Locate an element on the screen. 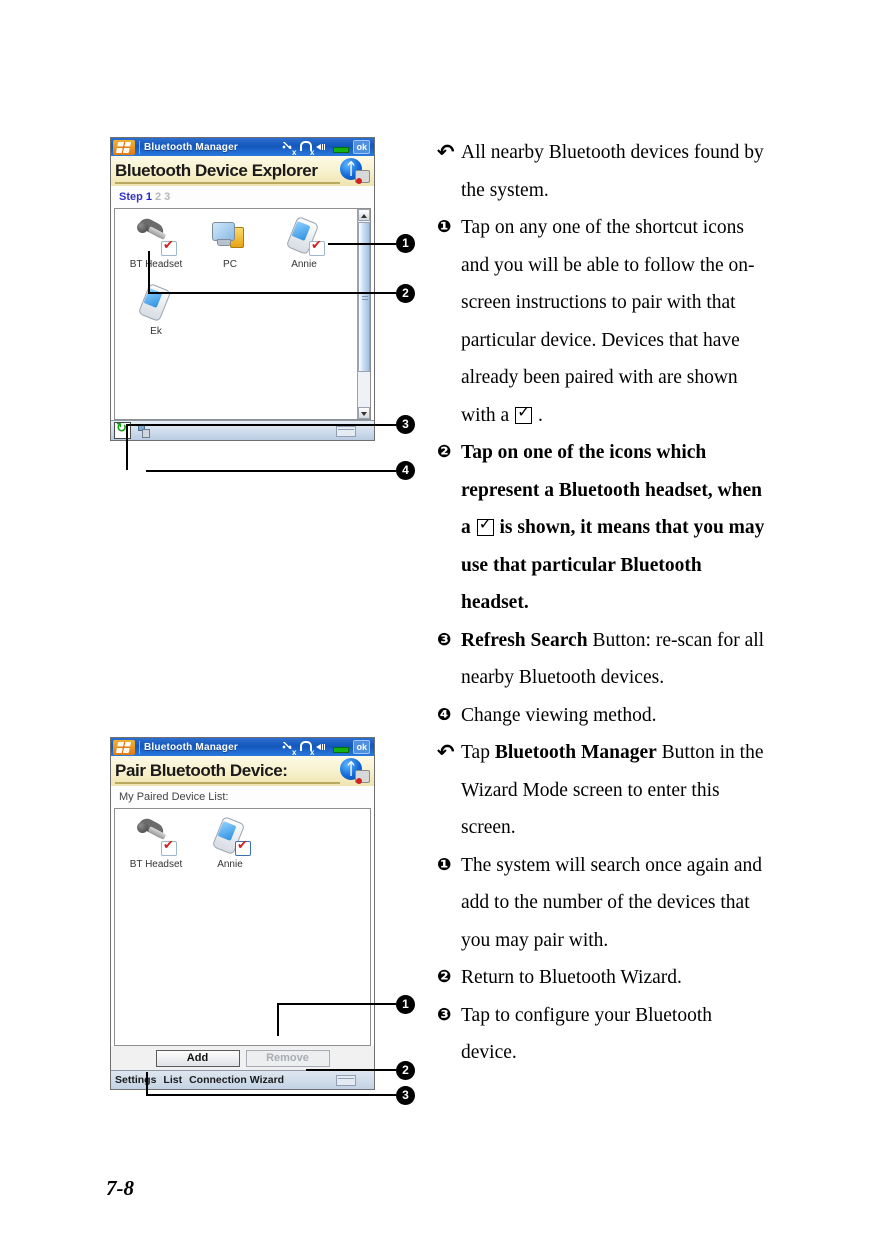 The image size is (872, 1238). device-label: PC is located at coordinates (230, 264).